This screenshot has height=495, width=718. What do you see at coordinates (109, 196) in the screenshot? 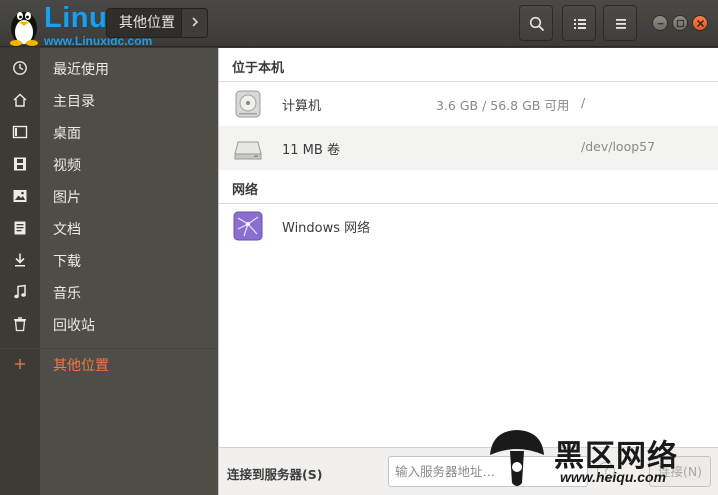
I see `sidebar-item-pictures: 图片` at bounding box center [109, 196].